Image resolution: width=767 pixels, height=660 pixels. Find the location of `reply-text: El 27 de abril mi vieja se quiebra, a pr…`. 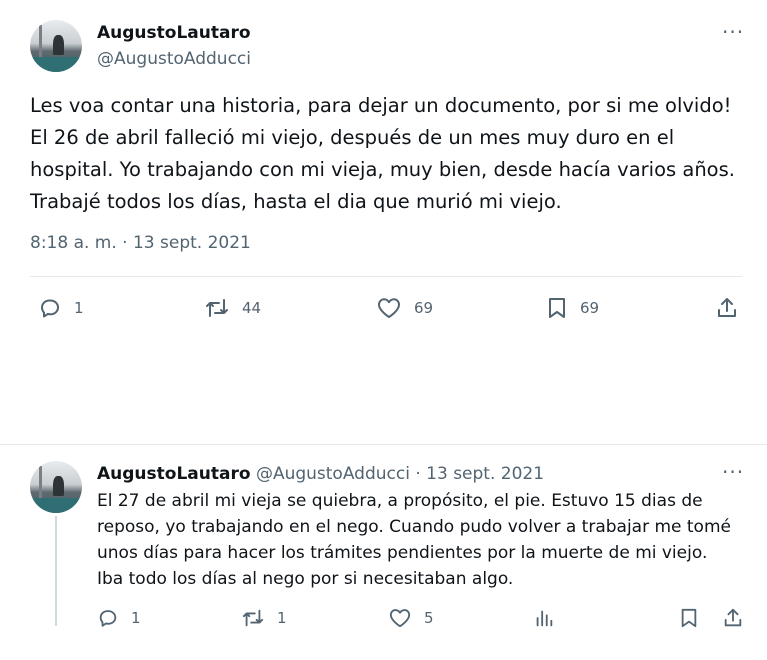

reply-text: El 27 de abril mi vieja se quiebra, a pr… is located at coordinates (414, 540).